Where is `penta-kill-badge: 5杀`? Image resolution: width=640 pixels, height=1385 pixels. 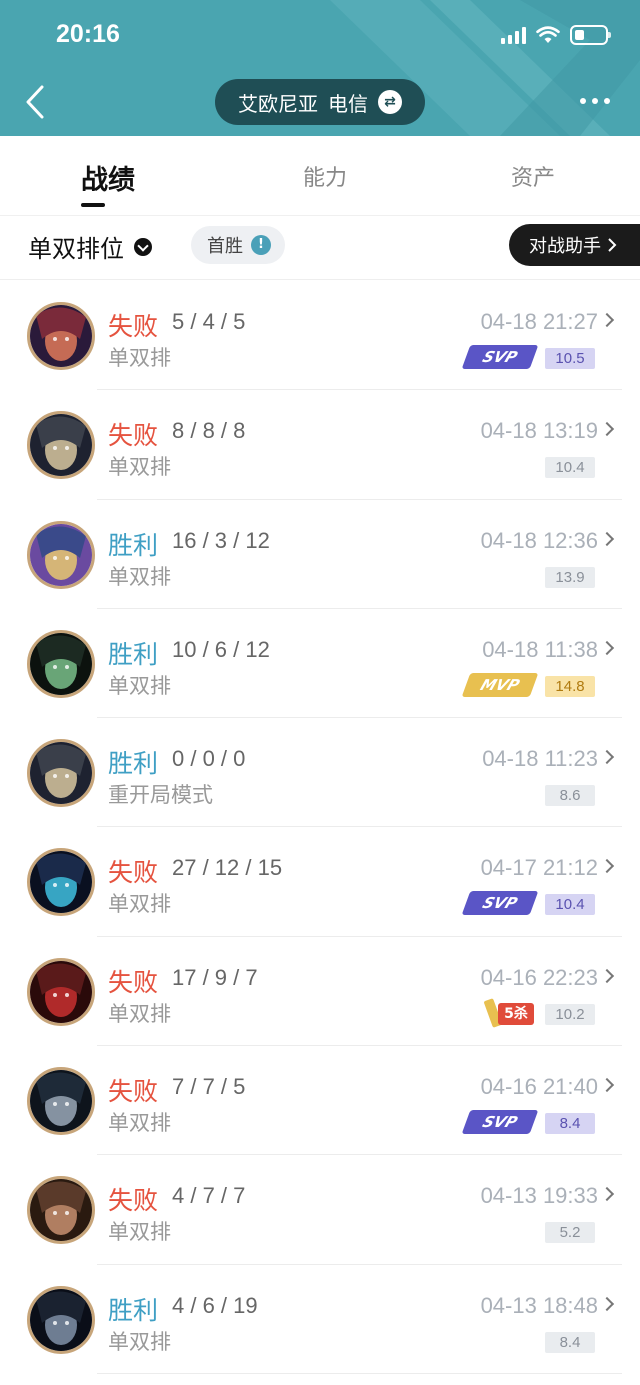
penta-kill-badge: 5杀 is located at coordinates (509, 1012).